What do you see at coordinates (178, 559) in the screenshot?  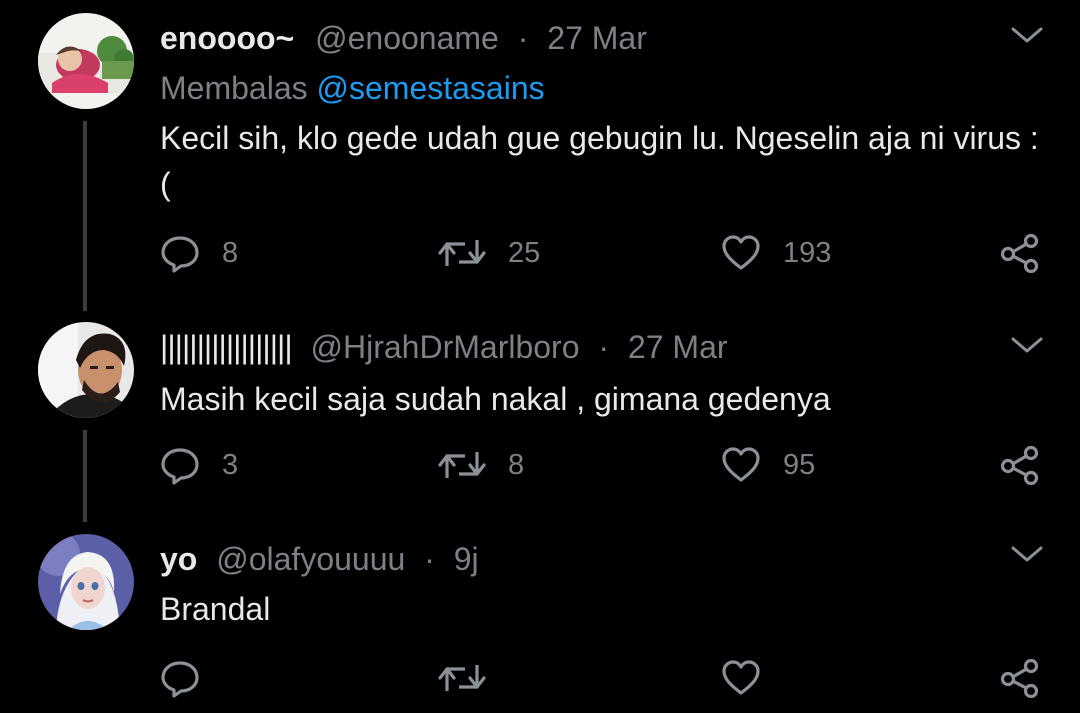 I see `display-name: yo` at bounding box center [178, 559].